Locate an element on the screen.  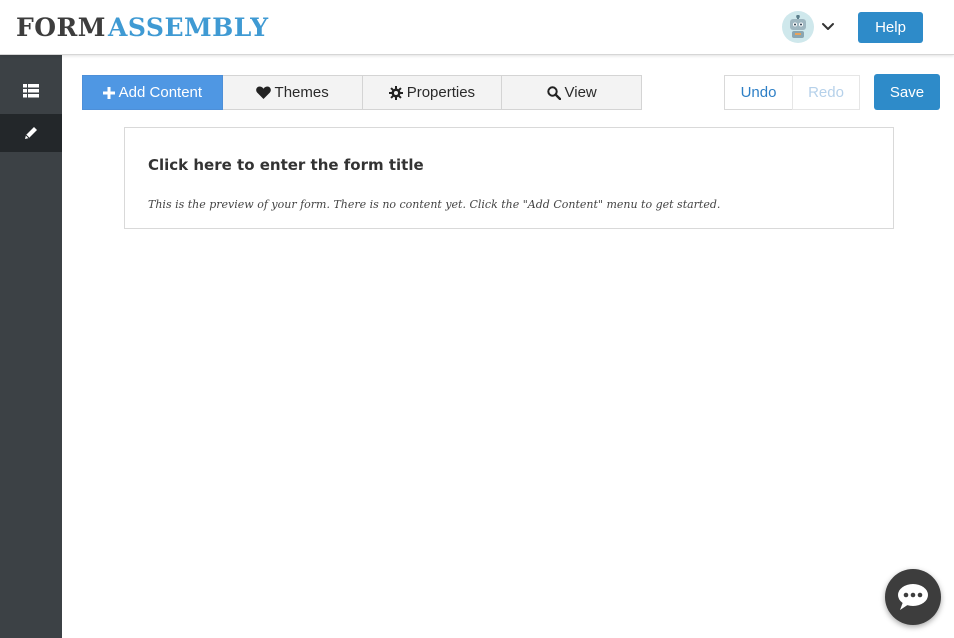
redo-button: Redo is located at coordinates (826, 92).